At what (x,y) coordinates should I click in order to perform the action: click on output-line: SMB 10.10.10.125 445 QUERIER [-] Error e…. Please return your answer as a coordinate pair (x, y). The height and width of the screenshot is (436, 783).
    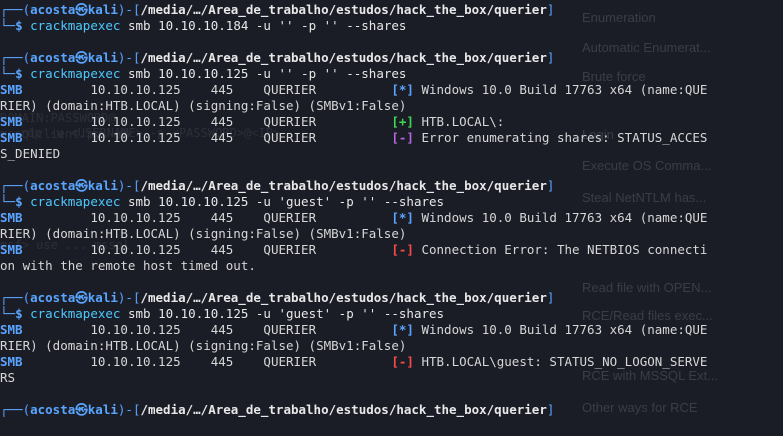
    Looking at the image, I should click on (354, 137).